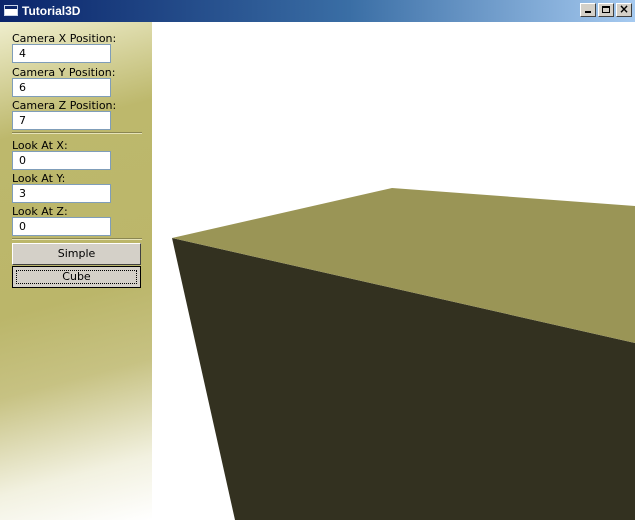 This screenshot has height=520, width=635. I want to click on camera-x-input: 4, so click(61, 53).